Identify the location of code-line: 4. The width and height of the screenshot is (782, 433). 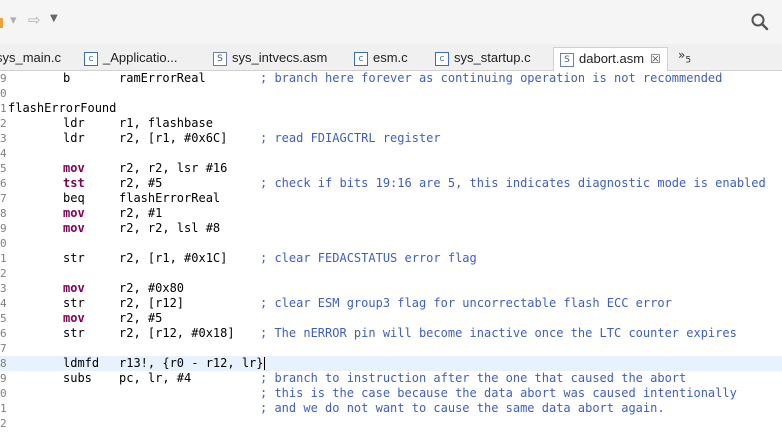
(391, 153).